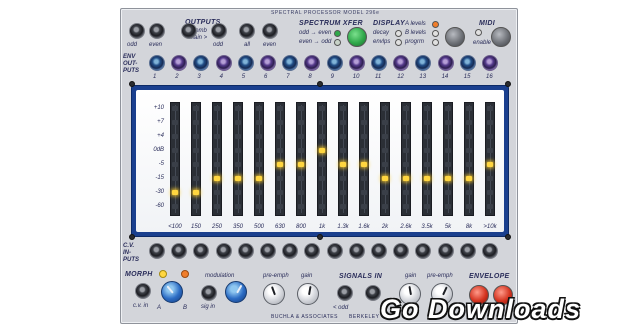  Describe the element at coordinates (345, 293) in the screenshot. I see `signal-in-odd-jack` at that location.